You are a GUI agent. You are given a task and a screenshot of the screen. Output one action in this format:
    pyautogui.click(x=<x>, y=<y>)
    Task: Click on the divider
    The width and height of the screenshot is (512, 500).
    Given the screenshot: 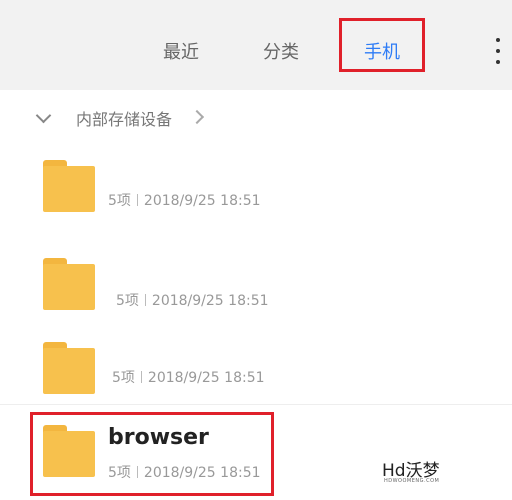 What is the action you would take?
    pyautogui.click(x=256, y=404)
    